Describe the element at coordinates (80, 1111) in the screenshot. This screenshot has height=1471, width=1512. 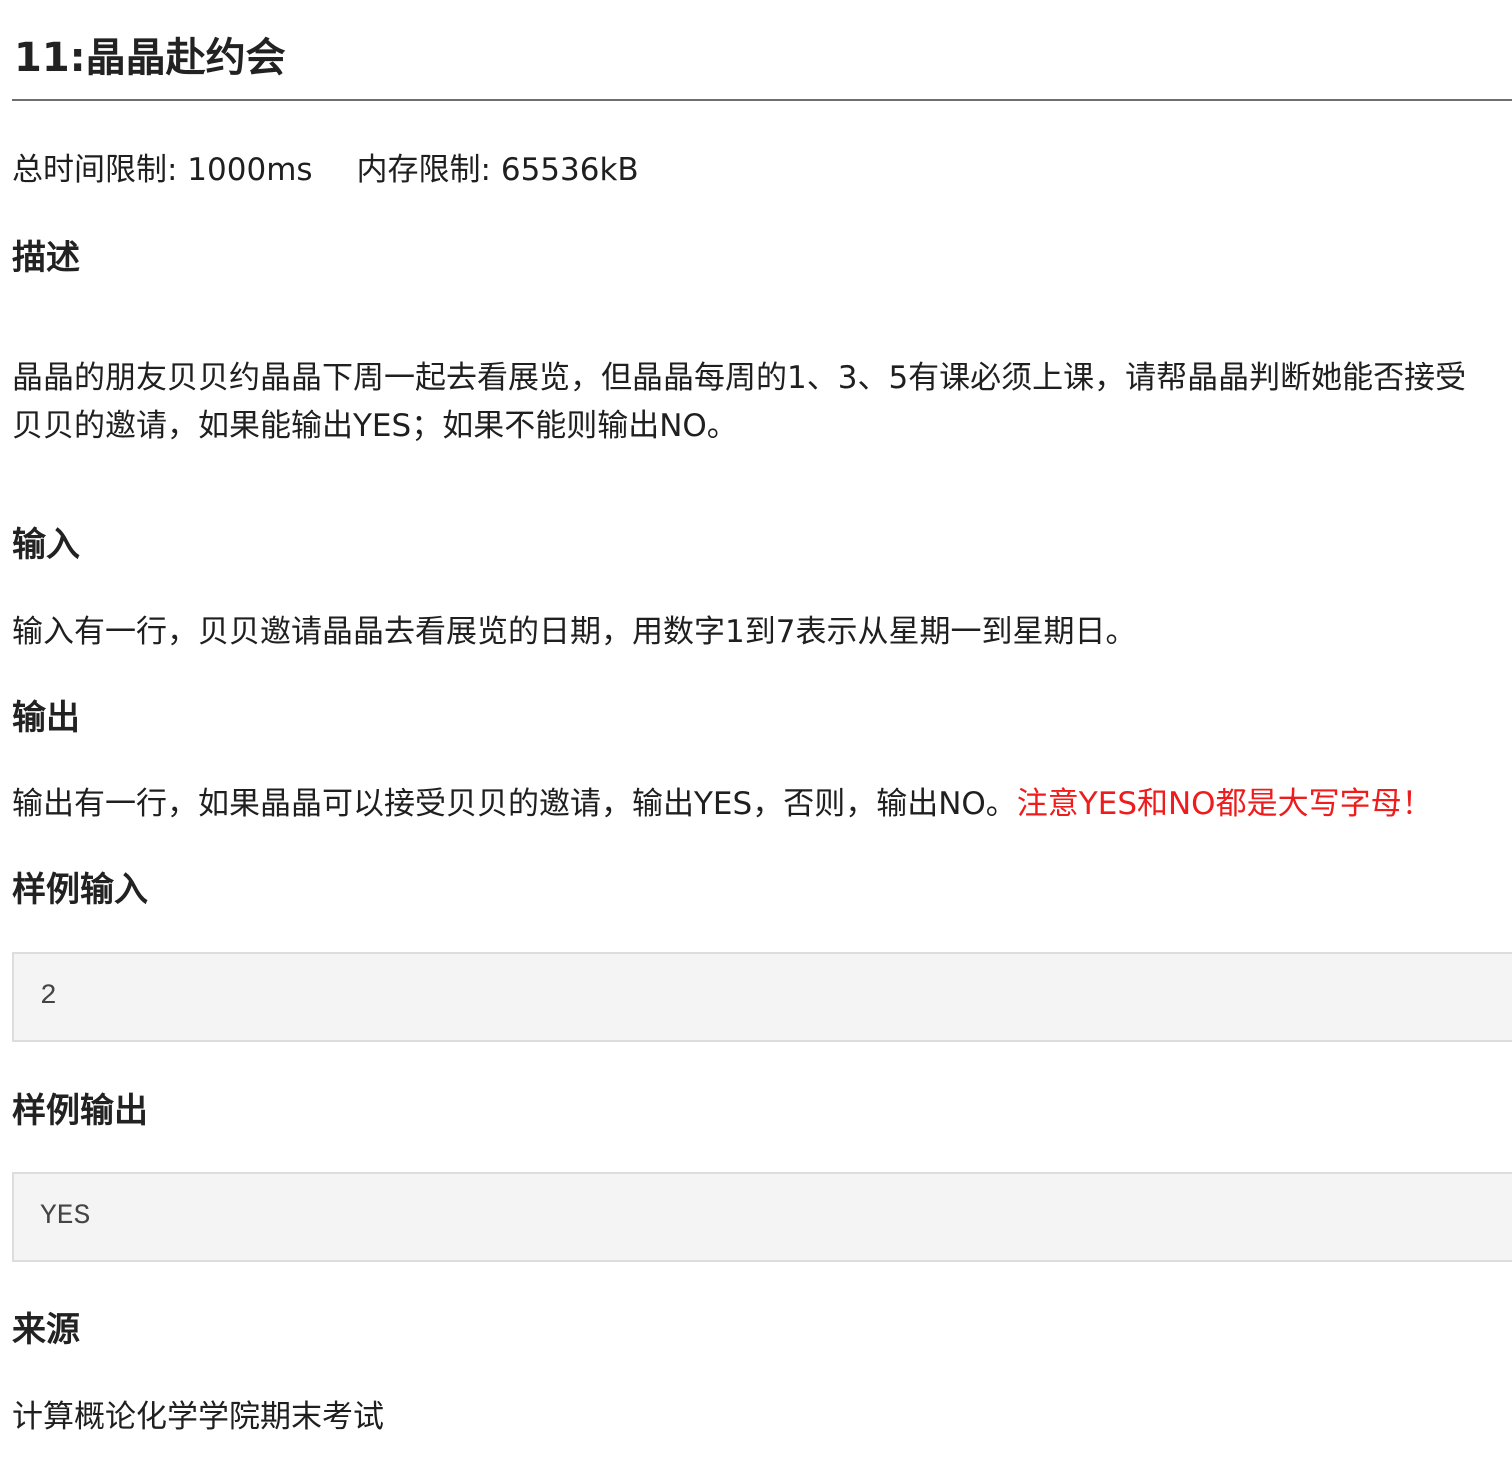
I see `sample-output-heading: 样例输出` at that location.